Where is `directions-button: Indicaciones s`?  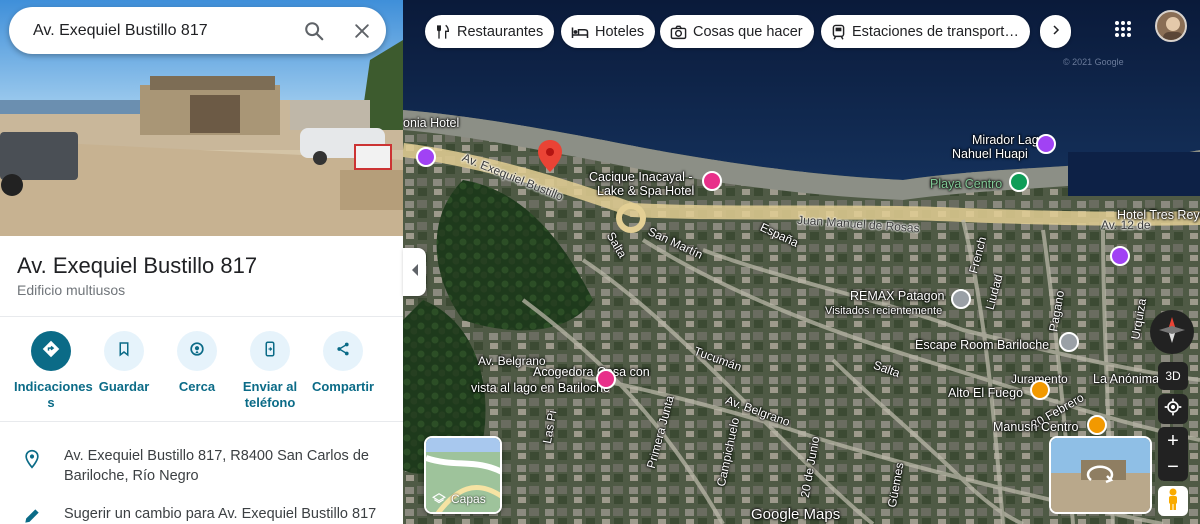
directions-button: Indicaciones s is located at coordinates (53, 371).